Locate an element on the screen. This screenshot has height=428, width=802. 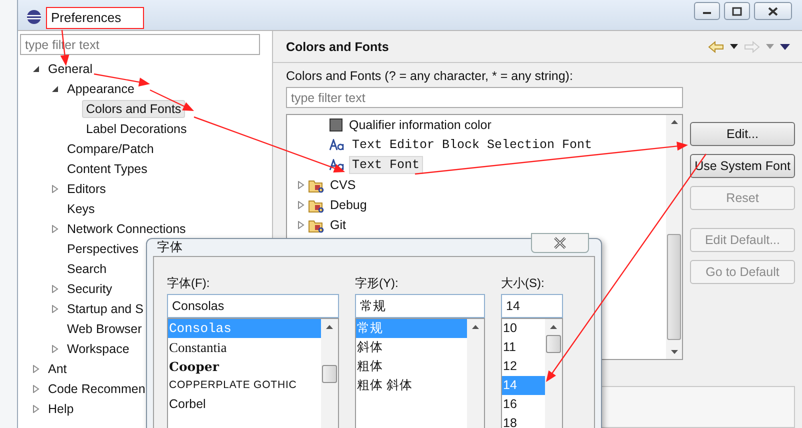
list-item: 11 is located at coordinates (523, 347).